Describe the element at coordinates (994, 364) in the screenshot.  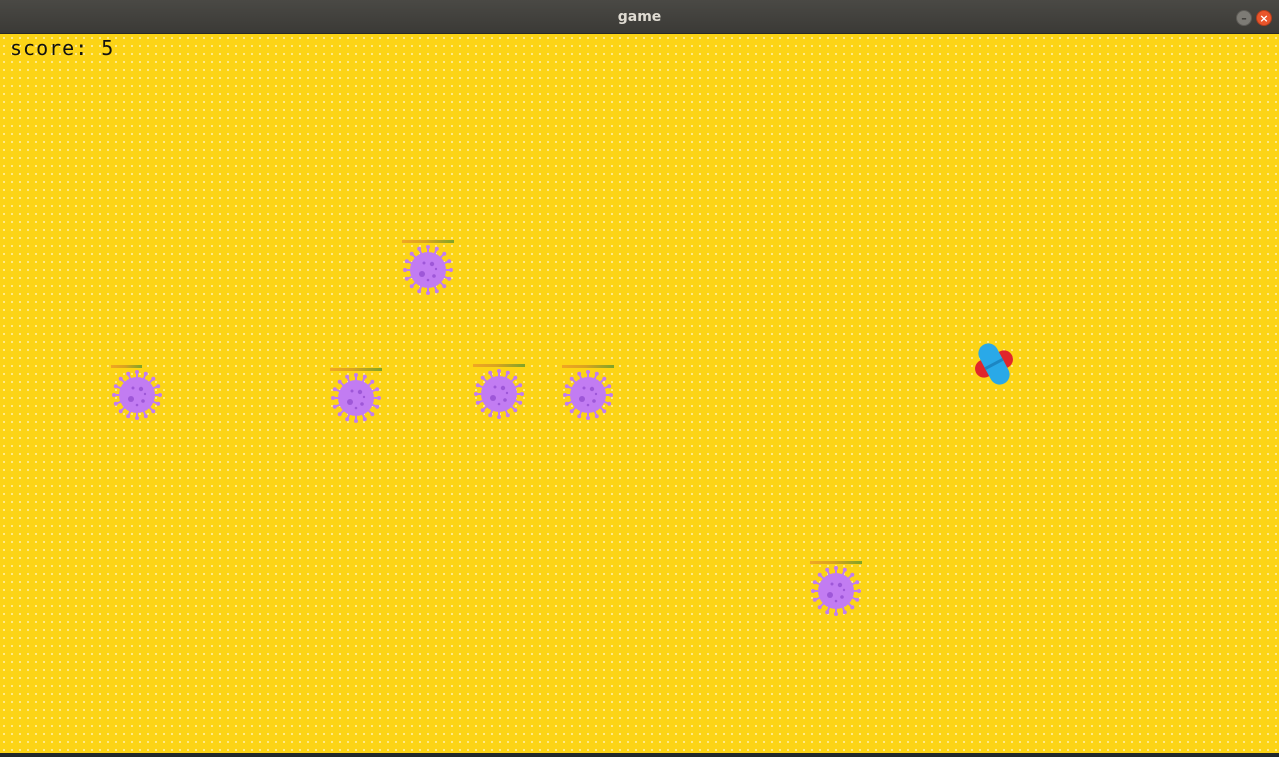
I see `medicine-capsule-icon` at that location.